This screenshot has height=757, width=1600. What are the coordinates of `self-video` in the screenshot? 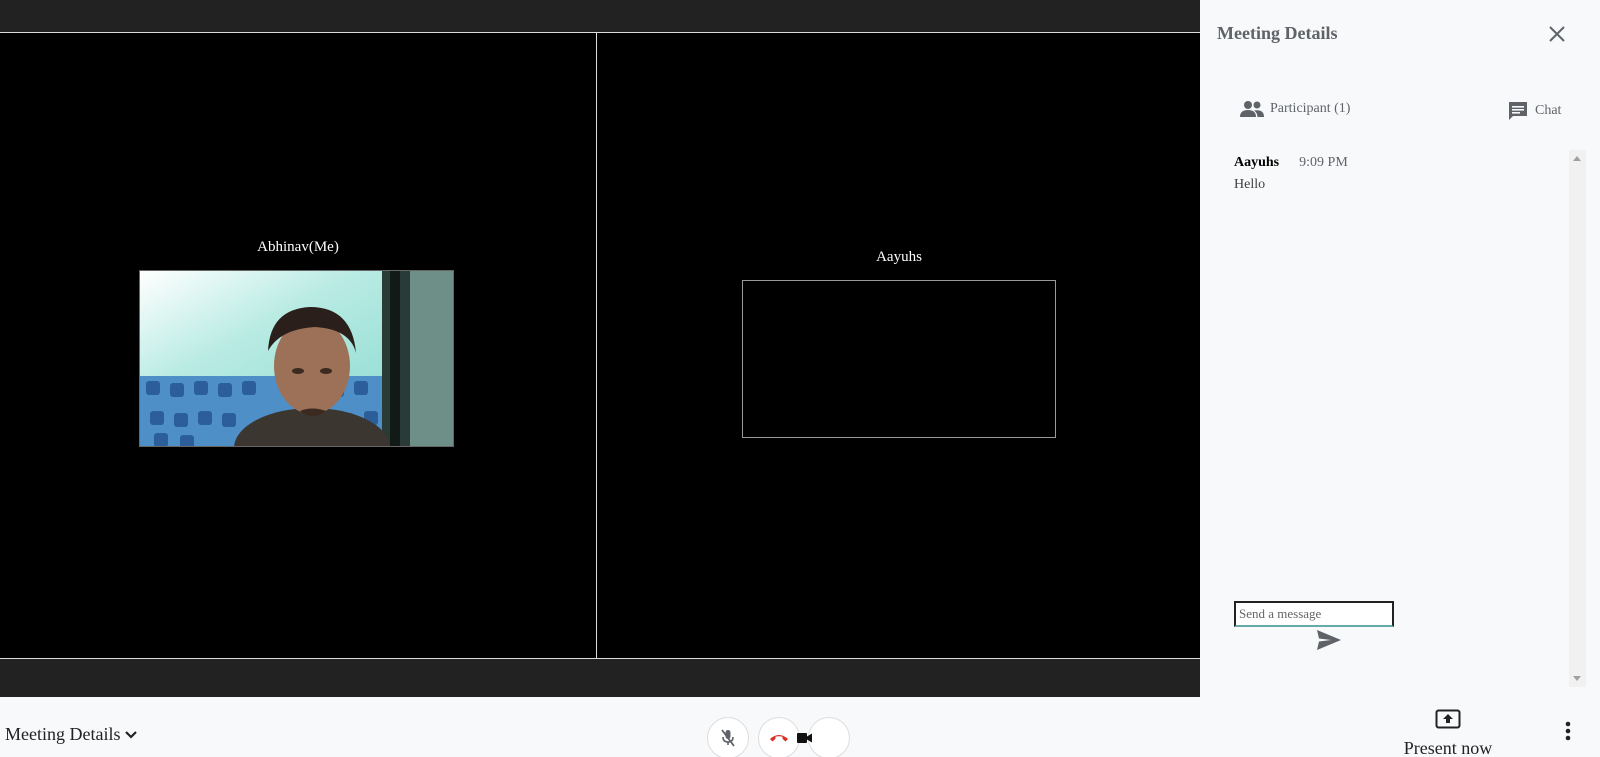 It's located at (296, 358).